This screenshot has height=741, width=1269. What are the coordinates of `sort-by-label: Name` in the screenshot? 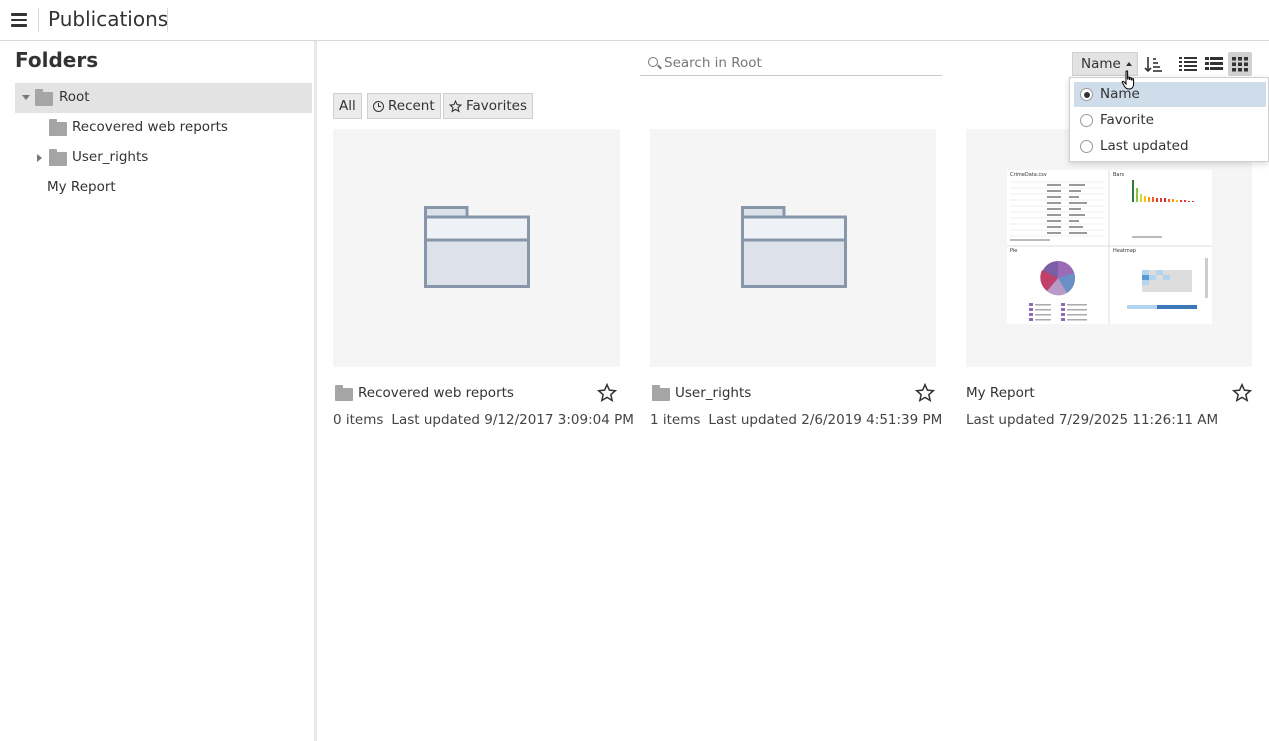 It's located at (1101, 64).